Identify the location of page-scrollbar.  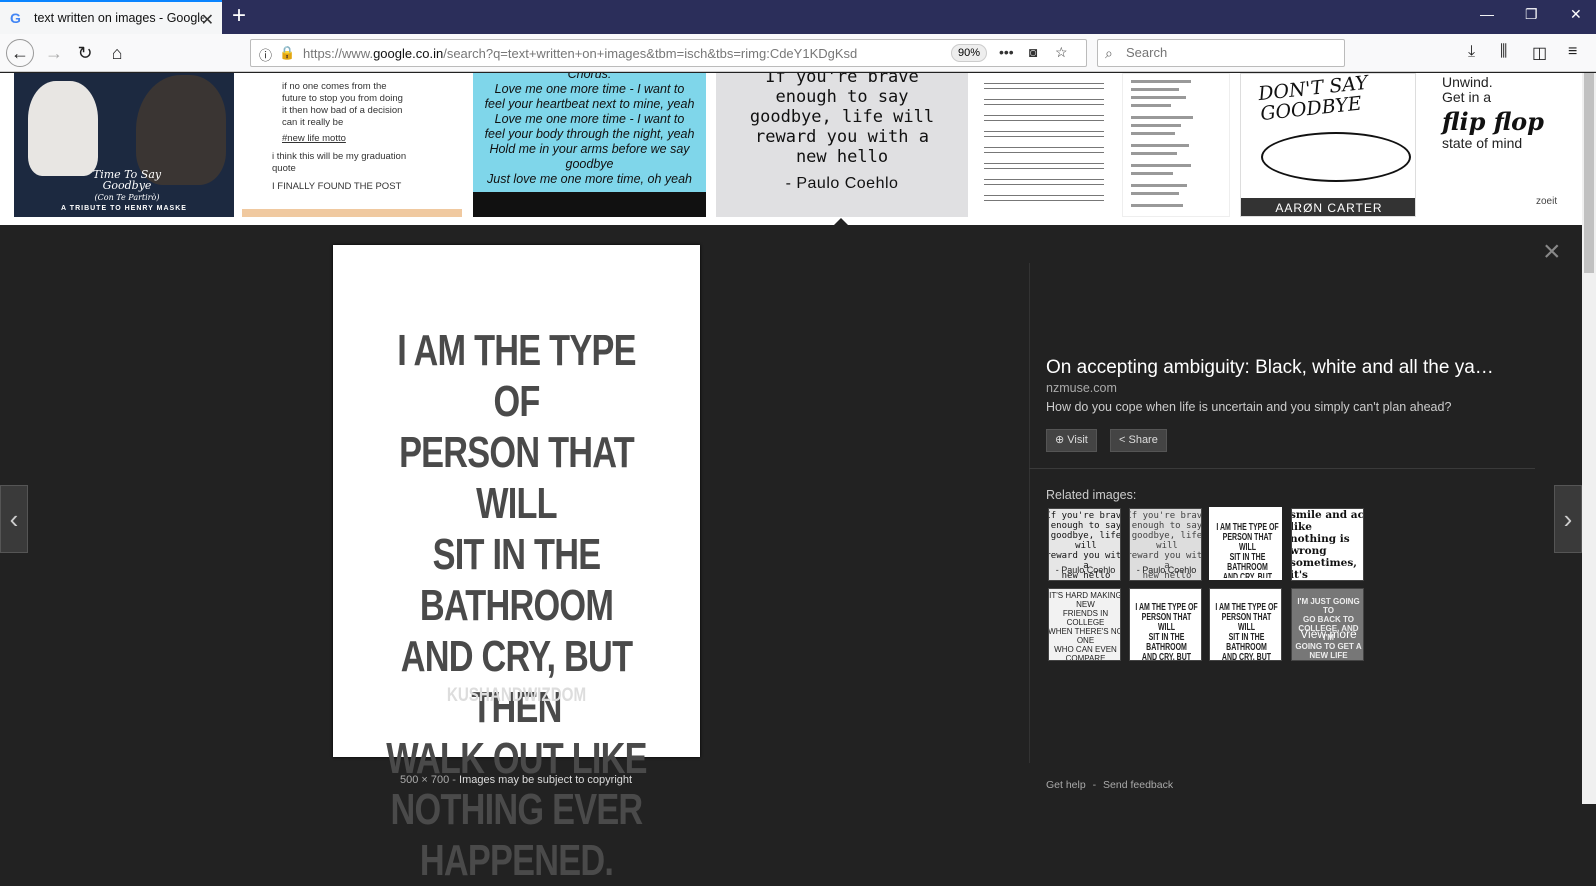
(1589, 438).